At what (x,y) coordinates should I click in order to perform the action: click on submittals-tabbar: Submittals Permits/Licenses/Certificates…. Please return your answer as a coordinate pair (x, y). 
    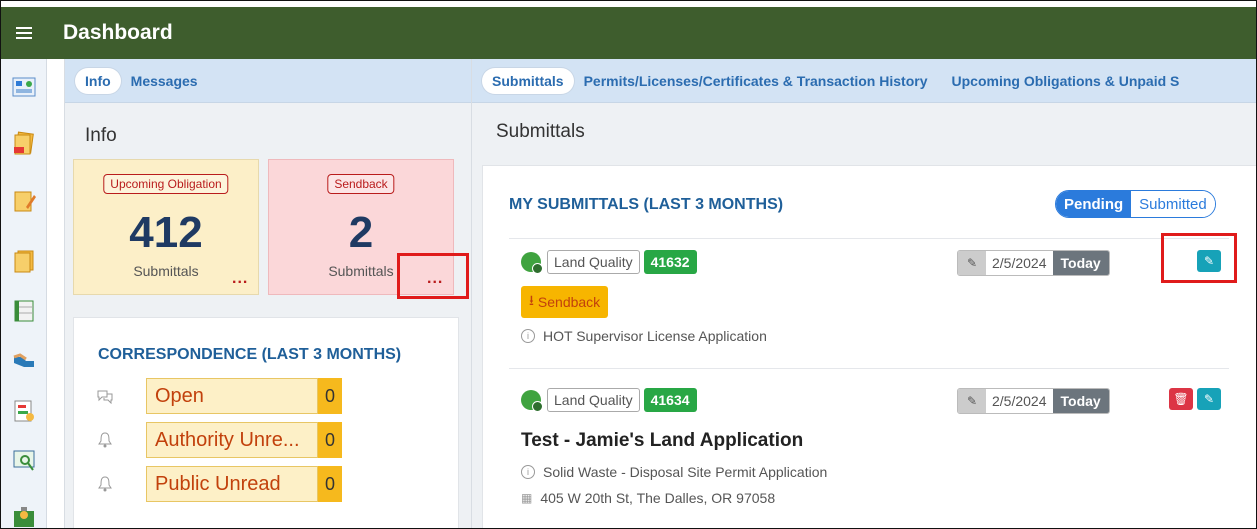
    Looking at the image, I should click on (864, 81).